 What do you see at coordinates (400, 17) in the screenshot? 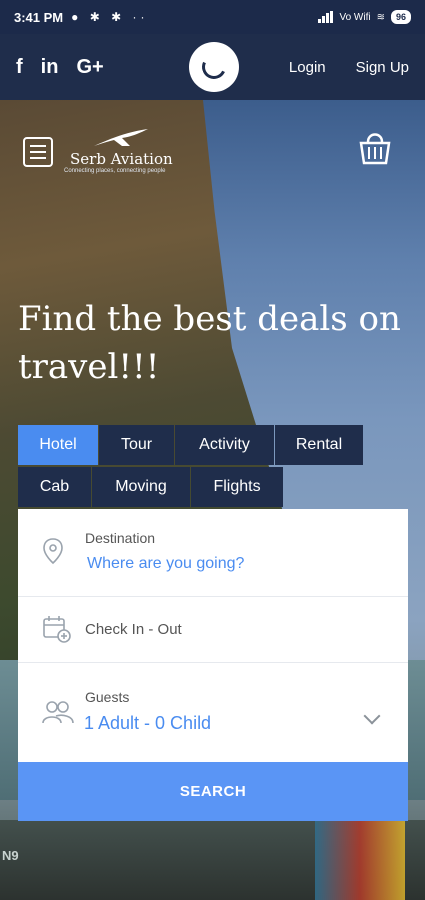
I see `battery-icon: 96` at bounding box center [400, 17].